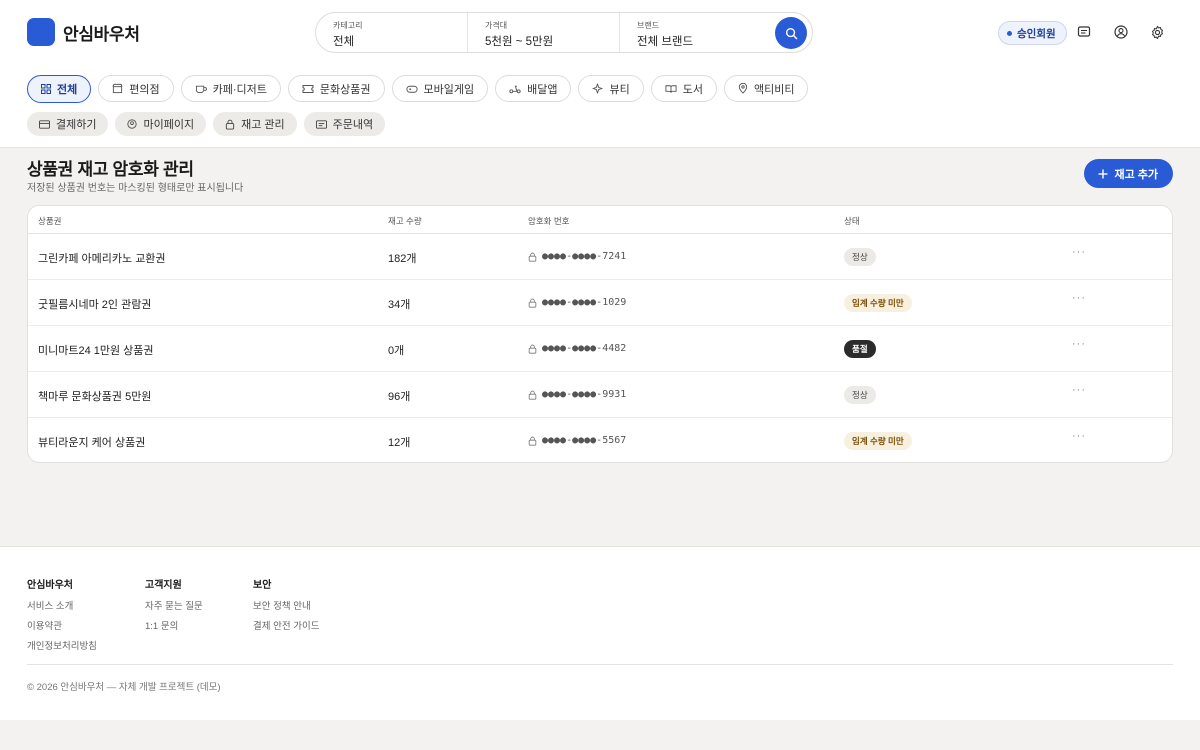 This screenshot has width=1200, height=750. What do you see at coordinates (449, 89) in the screenshot?
I see `chip-label: 모바일게임` at bounding box center [449, 89].